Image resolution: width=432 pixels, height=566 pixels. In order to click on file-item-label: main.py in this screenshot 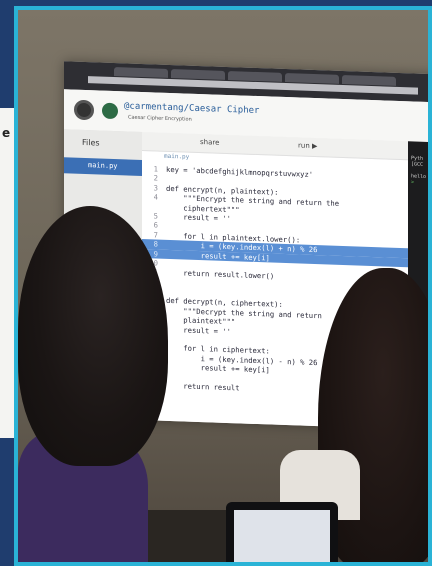, I will do `click(103, 166)`.